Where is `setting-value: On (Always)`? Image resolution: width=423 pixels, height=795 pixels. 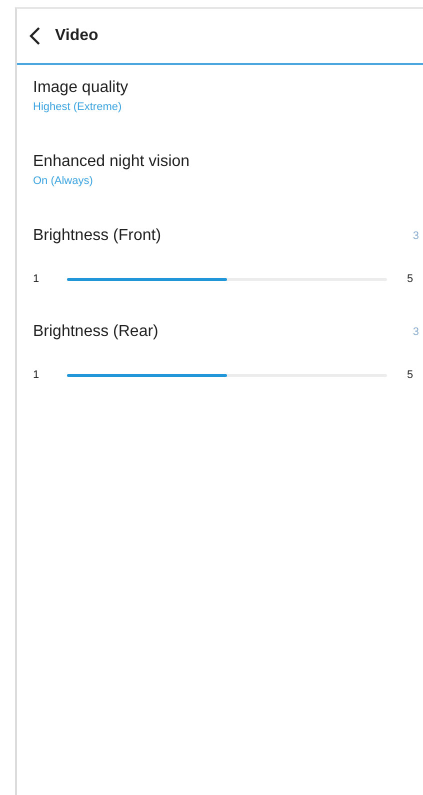
setting-value: On (Always) is located at coordinates (63, 181).